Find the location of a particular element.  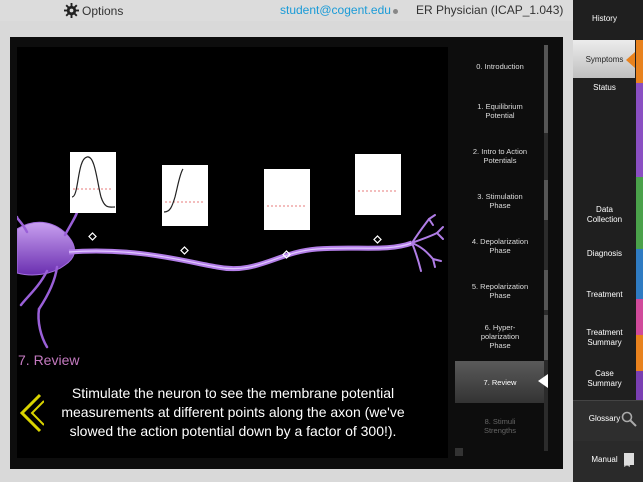

search-icon is located at coordinates (629, 419).